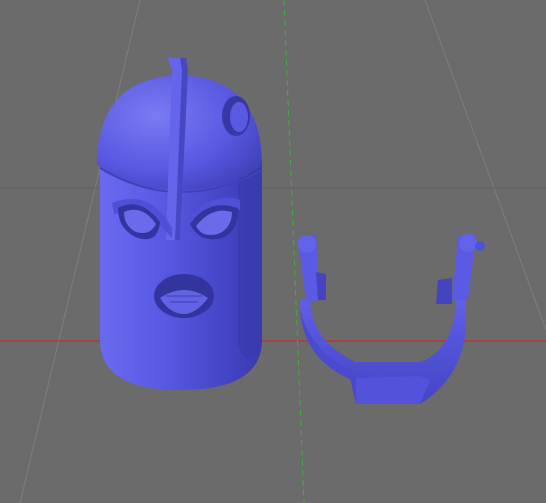  Describe the element at coordinates (480, 246) in the screenshot. I see `clip-right-pin` at that location.